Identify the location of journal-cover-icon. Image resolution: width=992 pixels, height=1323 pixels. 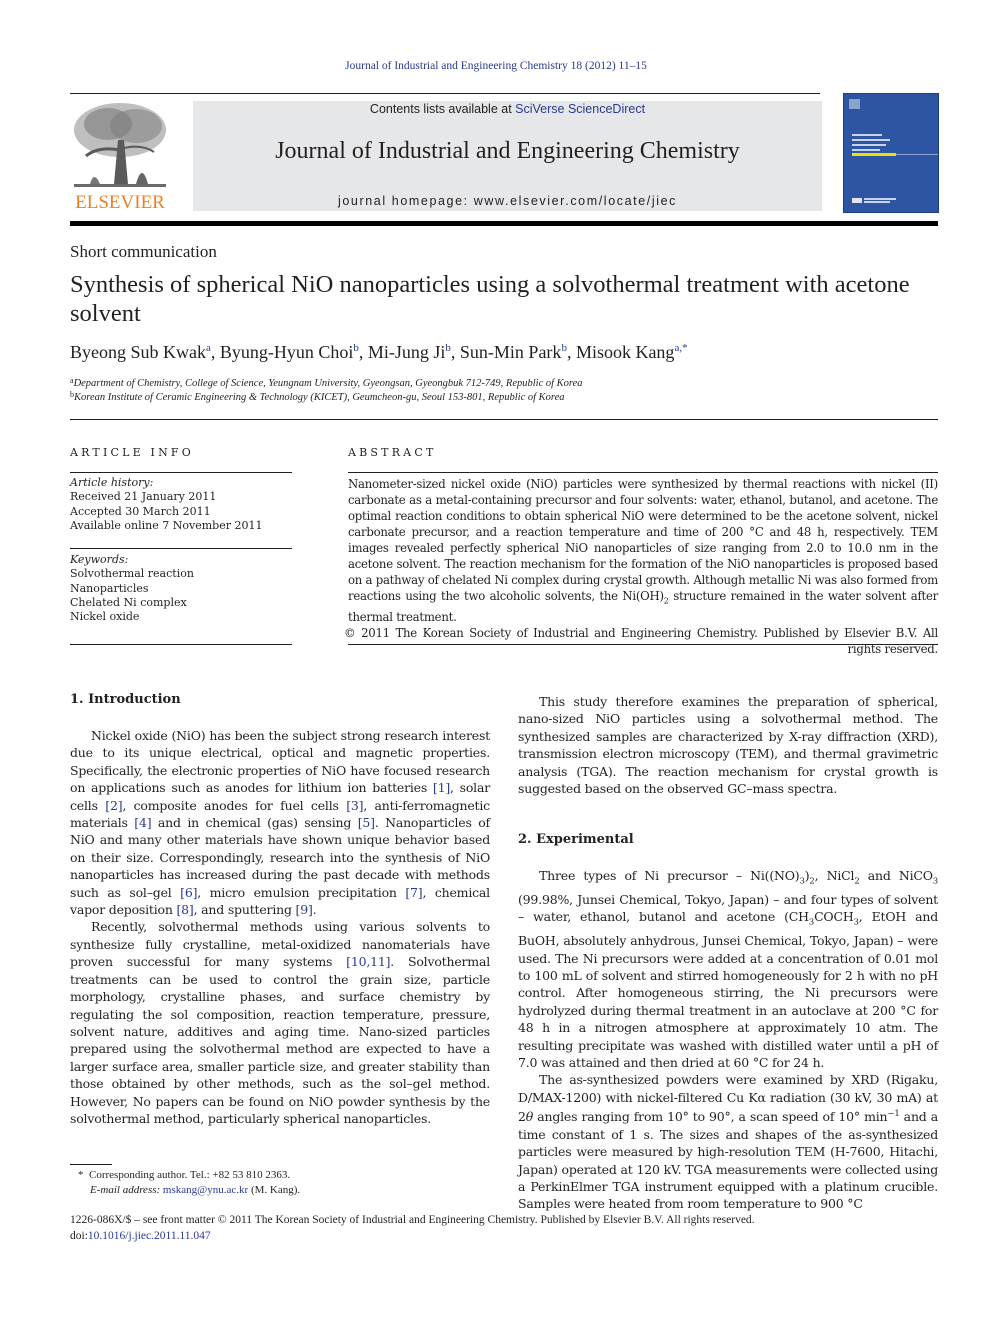
(893, 151).